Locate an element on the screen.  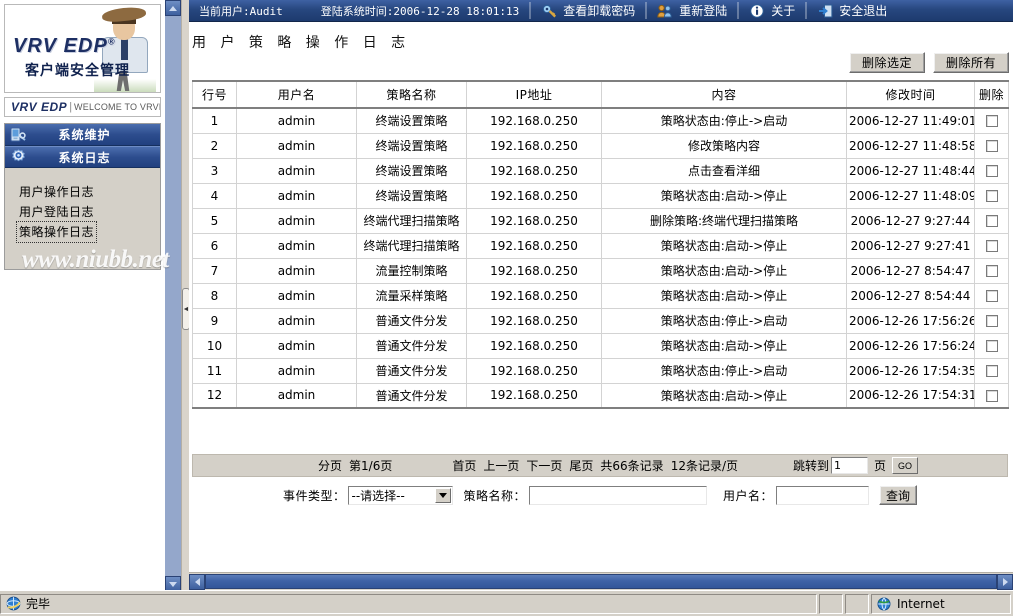
log-gear-icon is located at coordinates (18, 157).